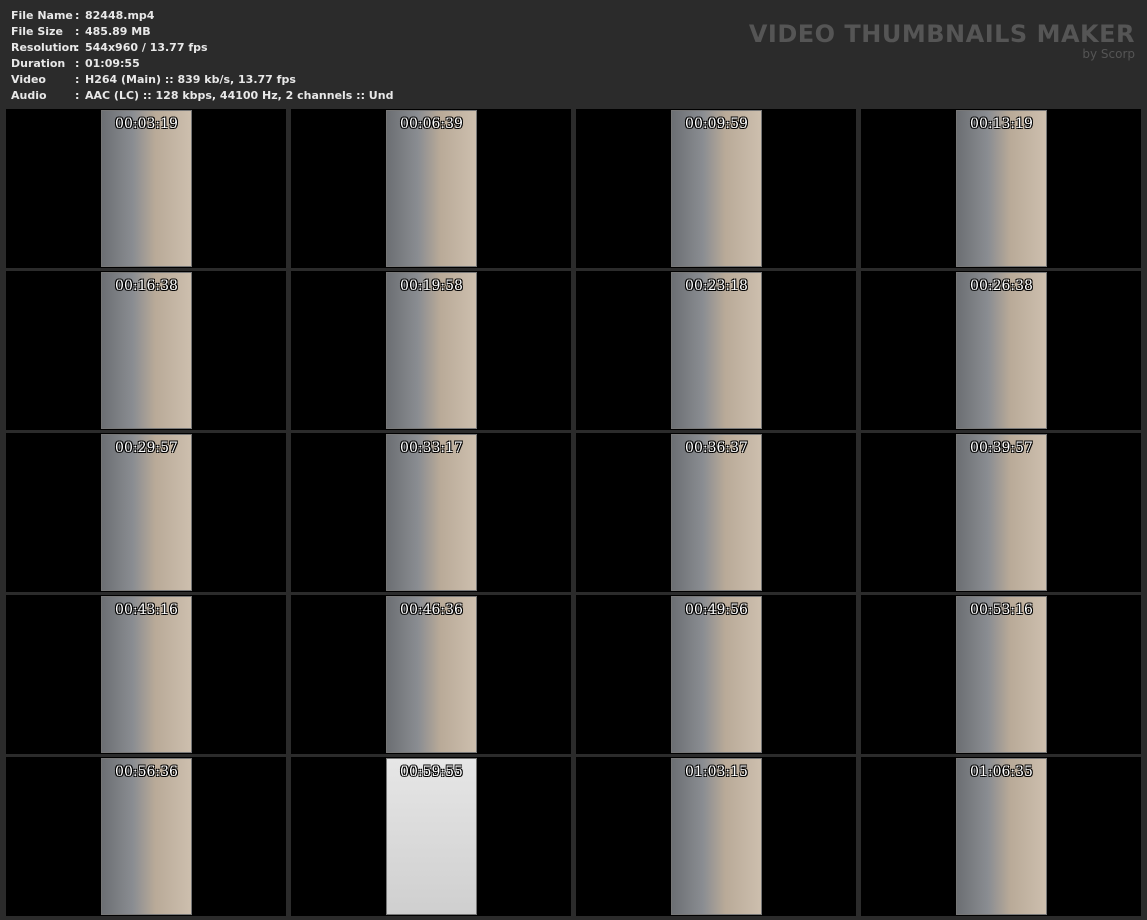 This screenshot has height=920, width=1147. Describe the element at coordinates (431, 610) in the screenshot. I see `timestamp: 00:46:36` at that location.